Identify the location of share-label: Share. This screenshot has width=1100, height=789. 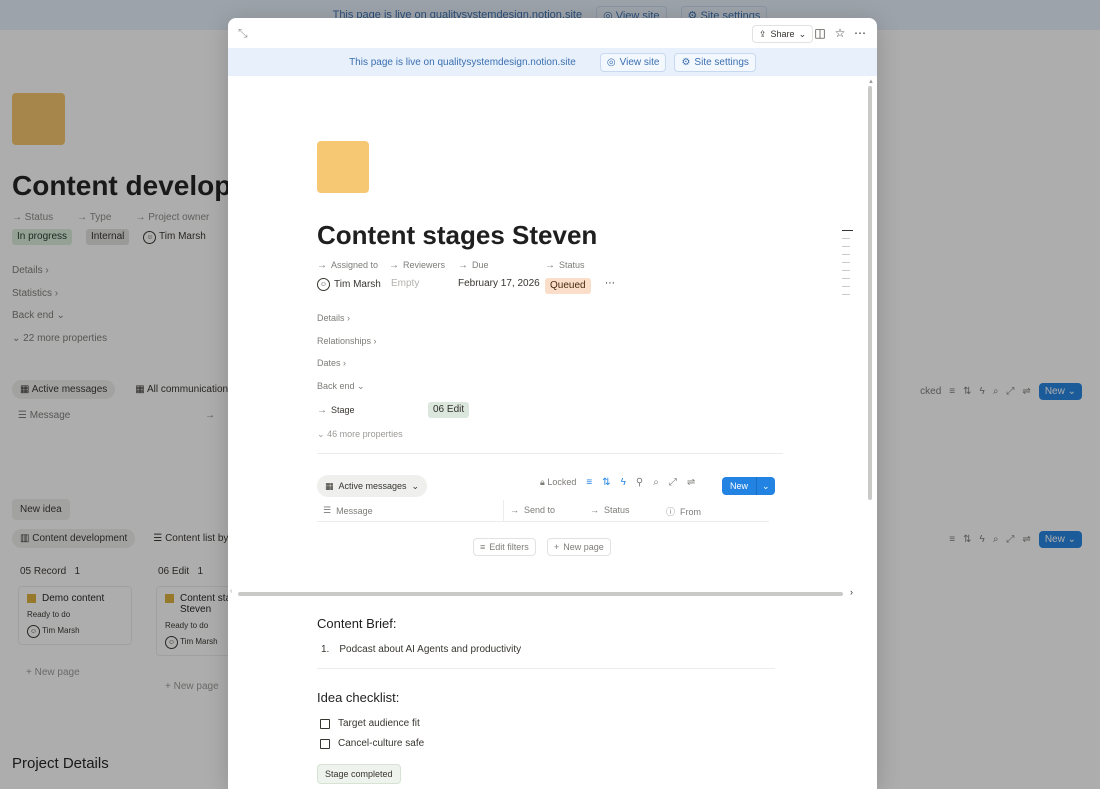
(782, 34).